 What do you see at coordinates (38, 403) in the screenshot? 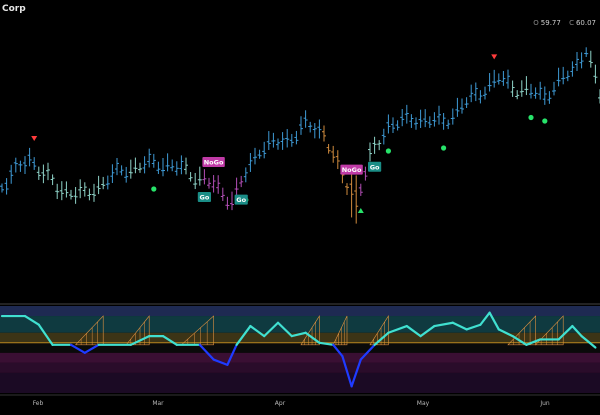
I see `x-tick-label: Feb` at bounding box center [38, 403].